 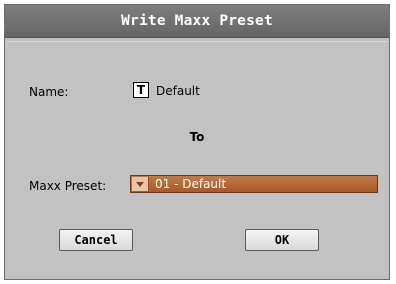 I want to click on maxx-preset-label: Maxx Preset:, so click(x=68, y=186).